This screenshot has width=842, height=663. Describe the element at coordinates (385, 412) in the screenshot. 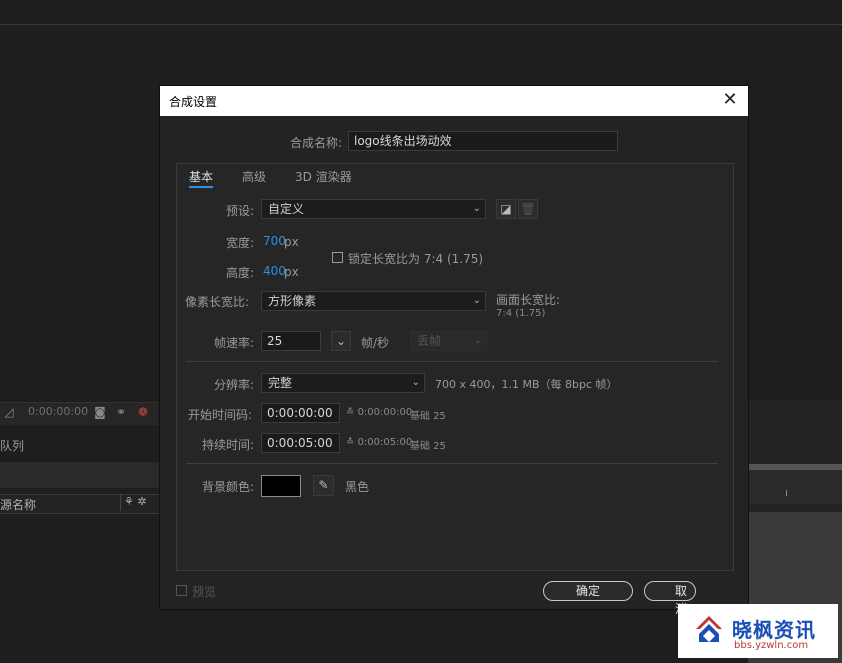

I see `start-timecode-note: 0:00:00:00` at that location.